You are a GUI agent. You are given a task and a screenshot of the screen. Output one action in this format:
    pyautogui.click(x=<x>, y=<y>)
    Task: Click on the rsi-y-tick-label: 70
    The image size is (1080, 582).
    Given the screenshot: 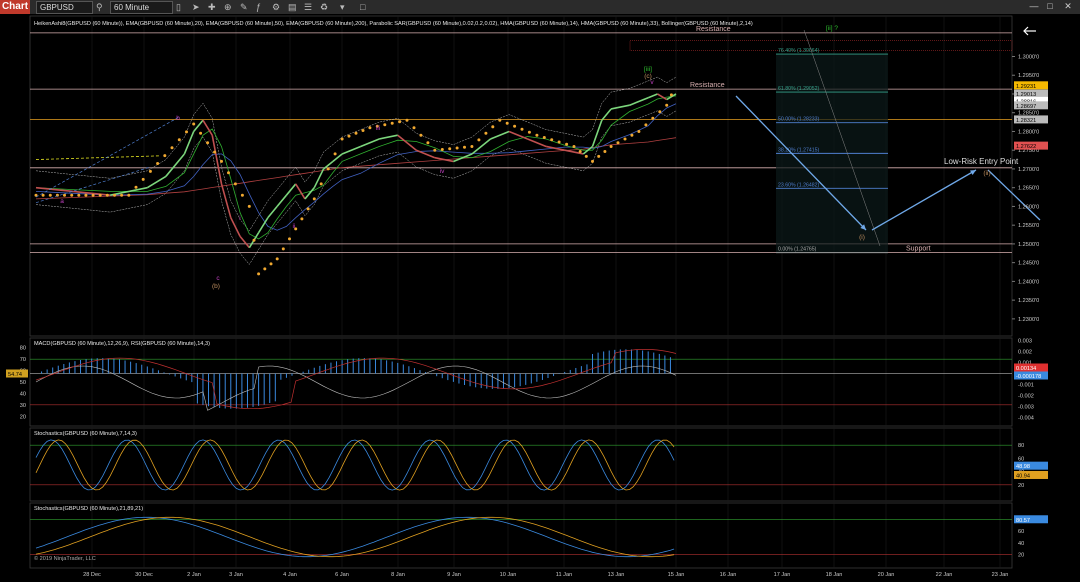 What is the action you would take?
    pyautogui.click(x=23, y=360)
    